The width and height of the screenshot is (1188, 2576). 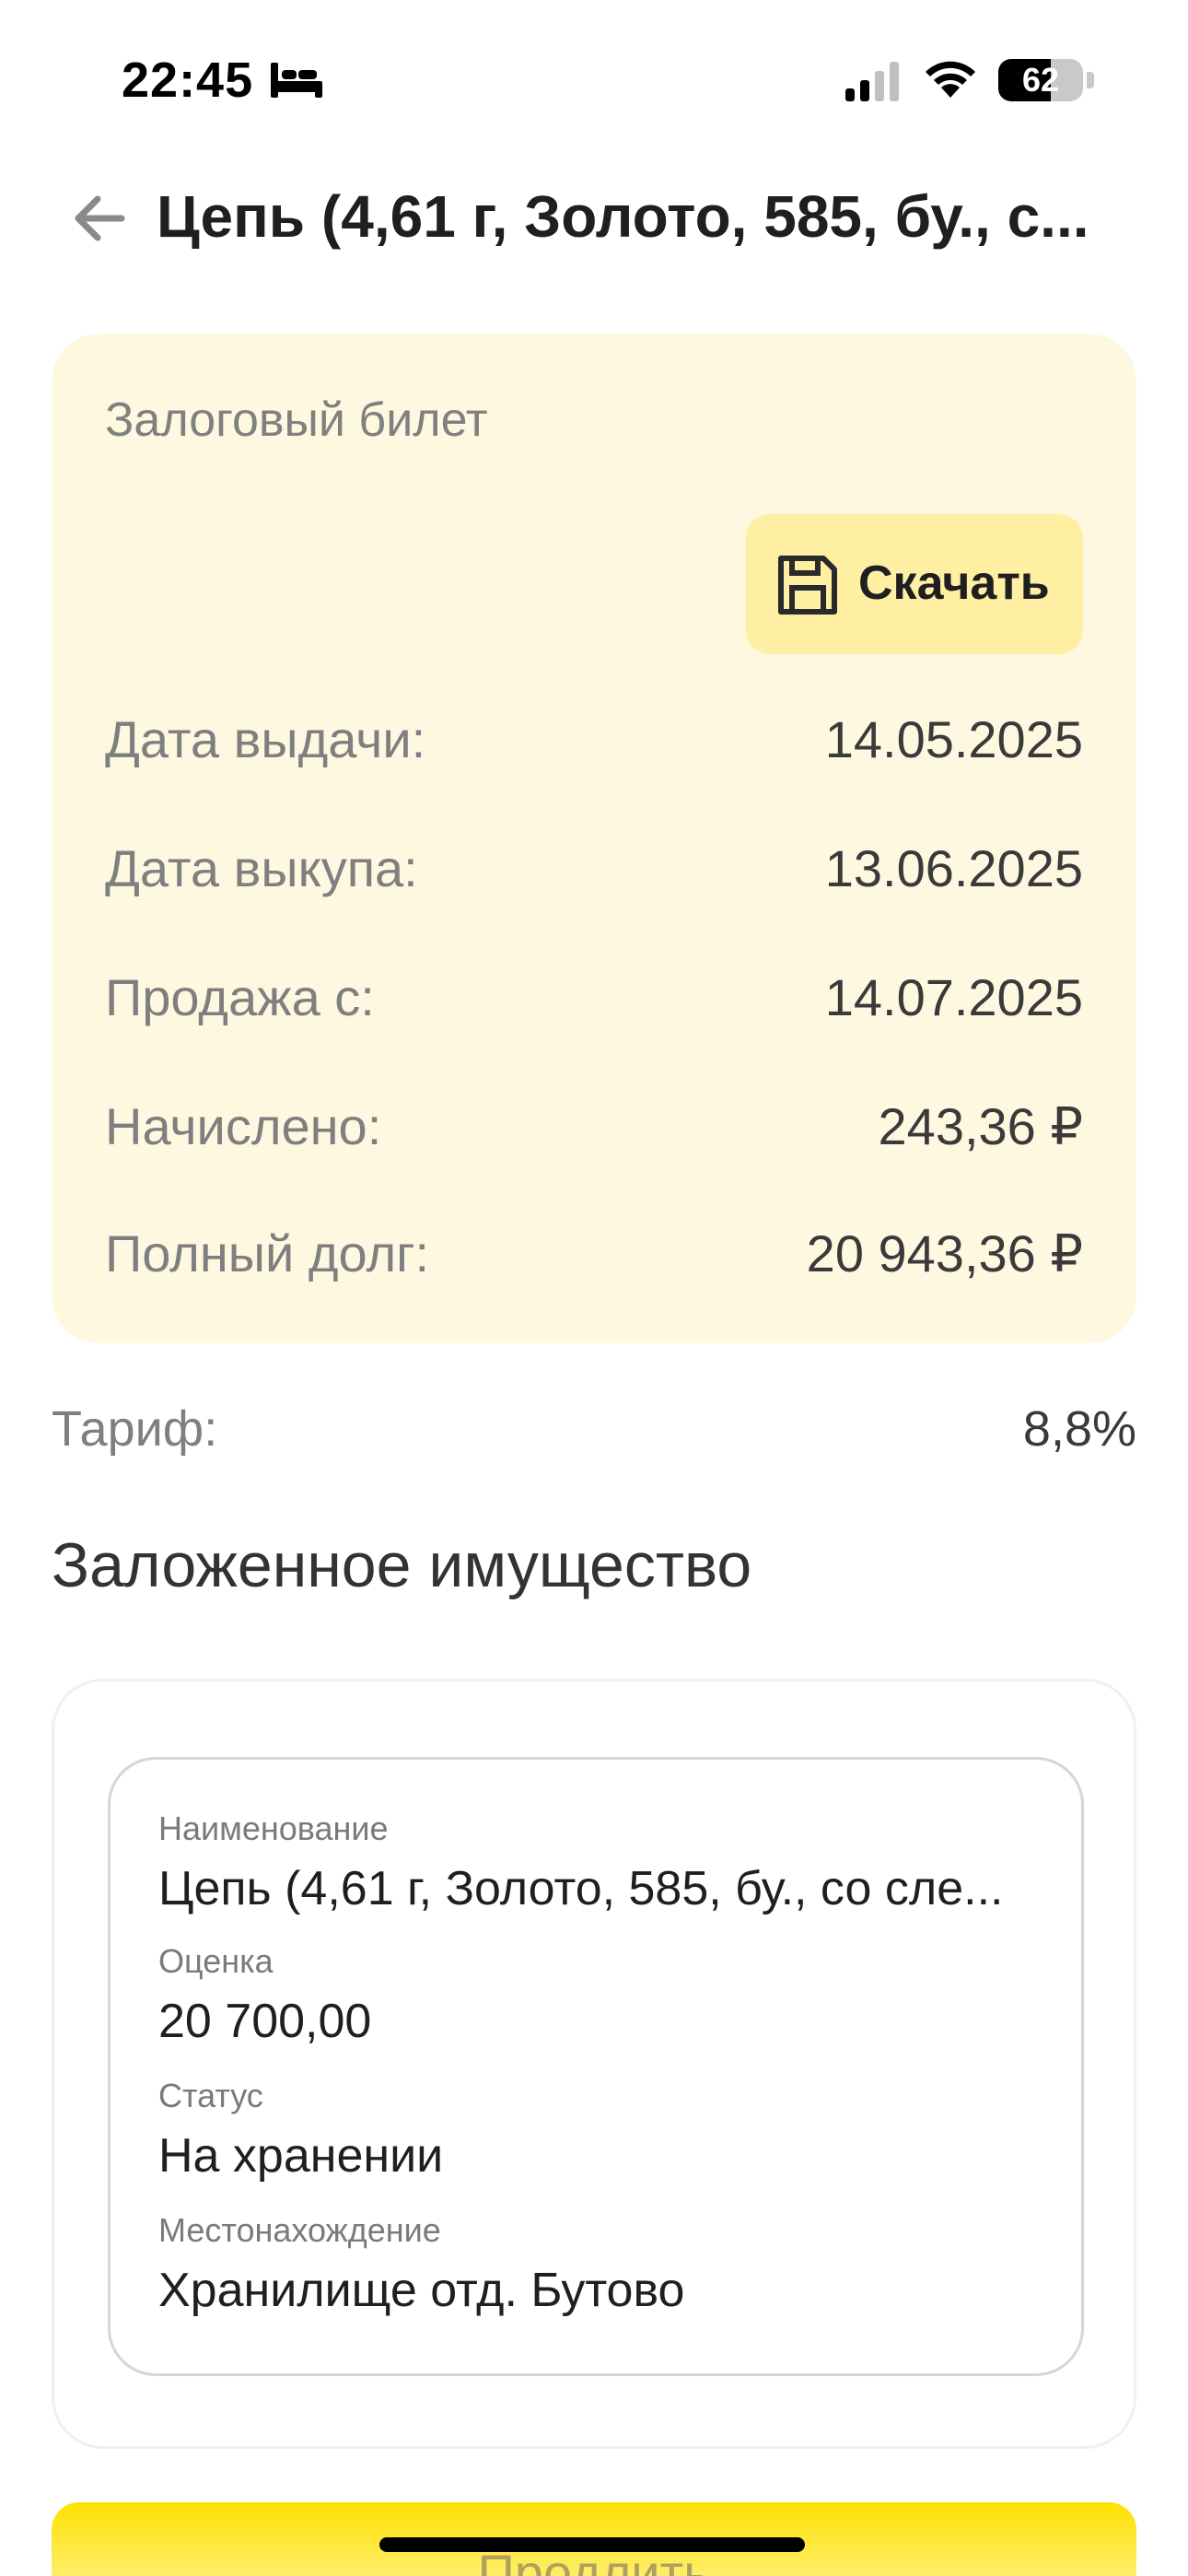 I want to click on download-button: Скачать, so click(x=914, y=584).